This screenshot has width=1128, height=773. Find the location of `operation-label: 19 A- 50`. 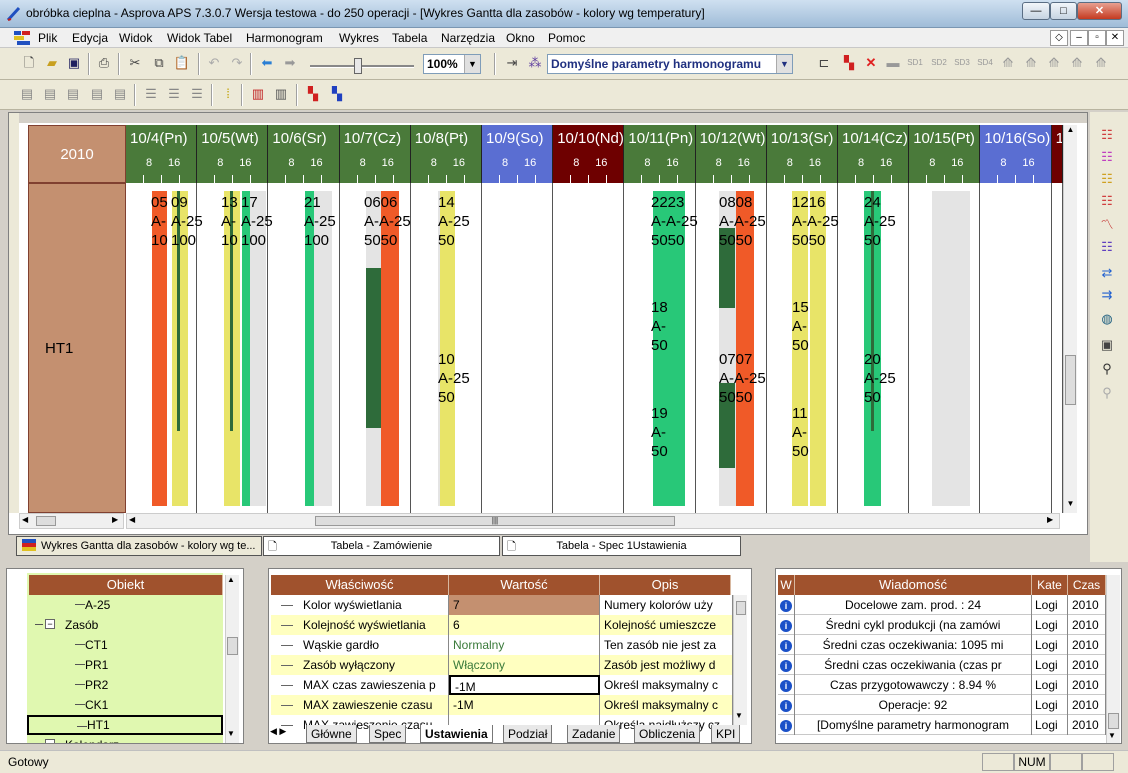

operation-label: 19 A- 50 is located at coordinates (659, 432).